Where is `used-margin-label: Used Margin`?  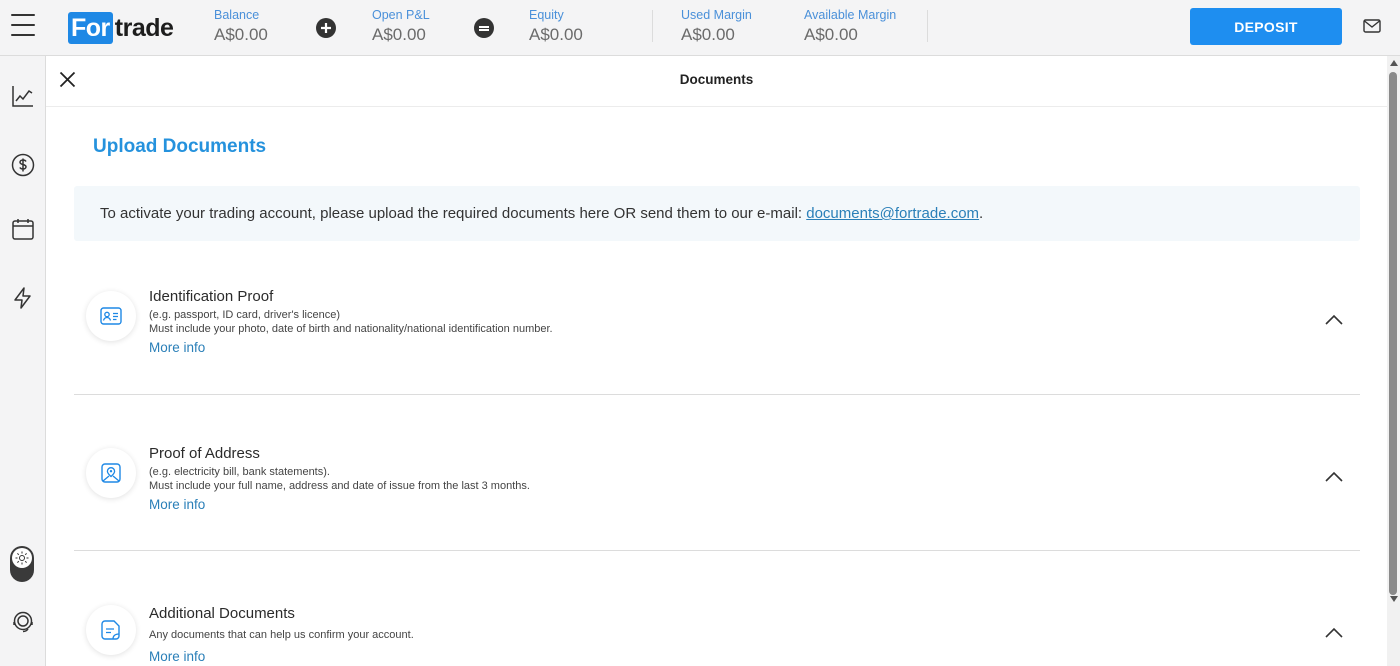
used-margin-label: Used Margin is located at coordinates (716, 15).